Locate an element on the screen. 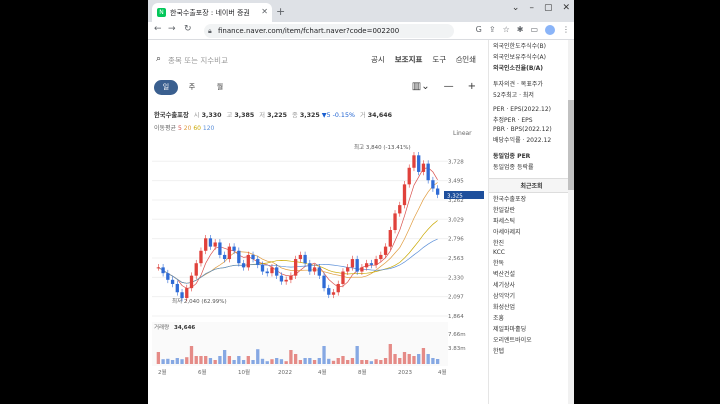  back-icon: ← is located at coordinates (158, 29).